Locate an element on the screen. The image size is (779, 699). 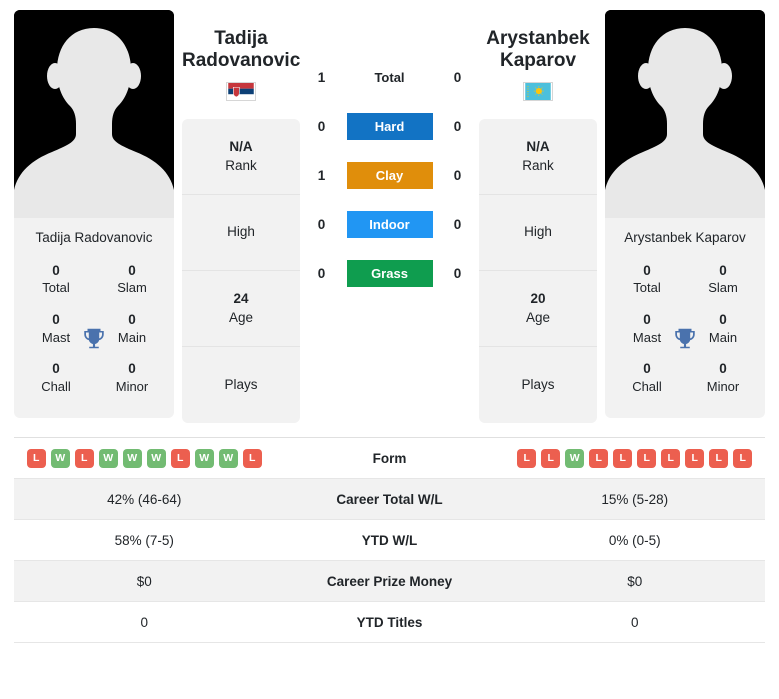
trophy-main-right: 0 Main is located at coordinates (723, 328).